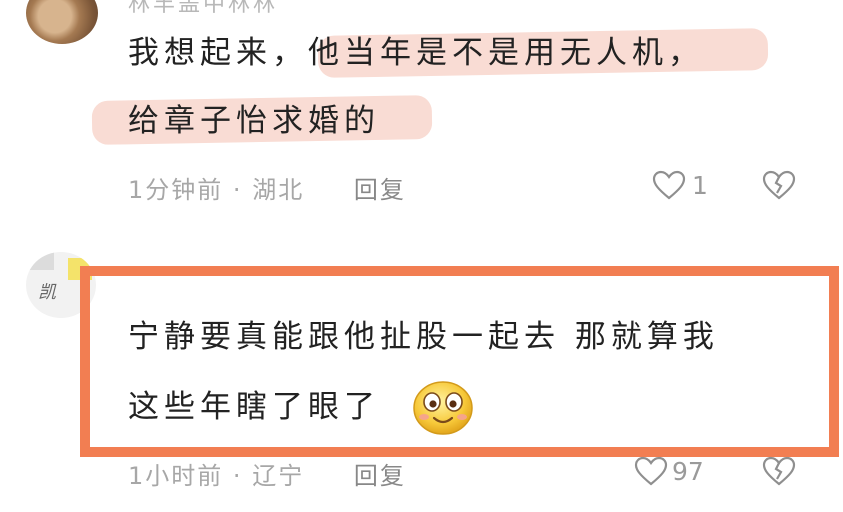 Image resolution: width=843 pixels, height=512 pixels. What do you see at coordinates (278, 476) in the screenshot?
I see `comment-location: 辽宁` at bounding box center [278, 476].